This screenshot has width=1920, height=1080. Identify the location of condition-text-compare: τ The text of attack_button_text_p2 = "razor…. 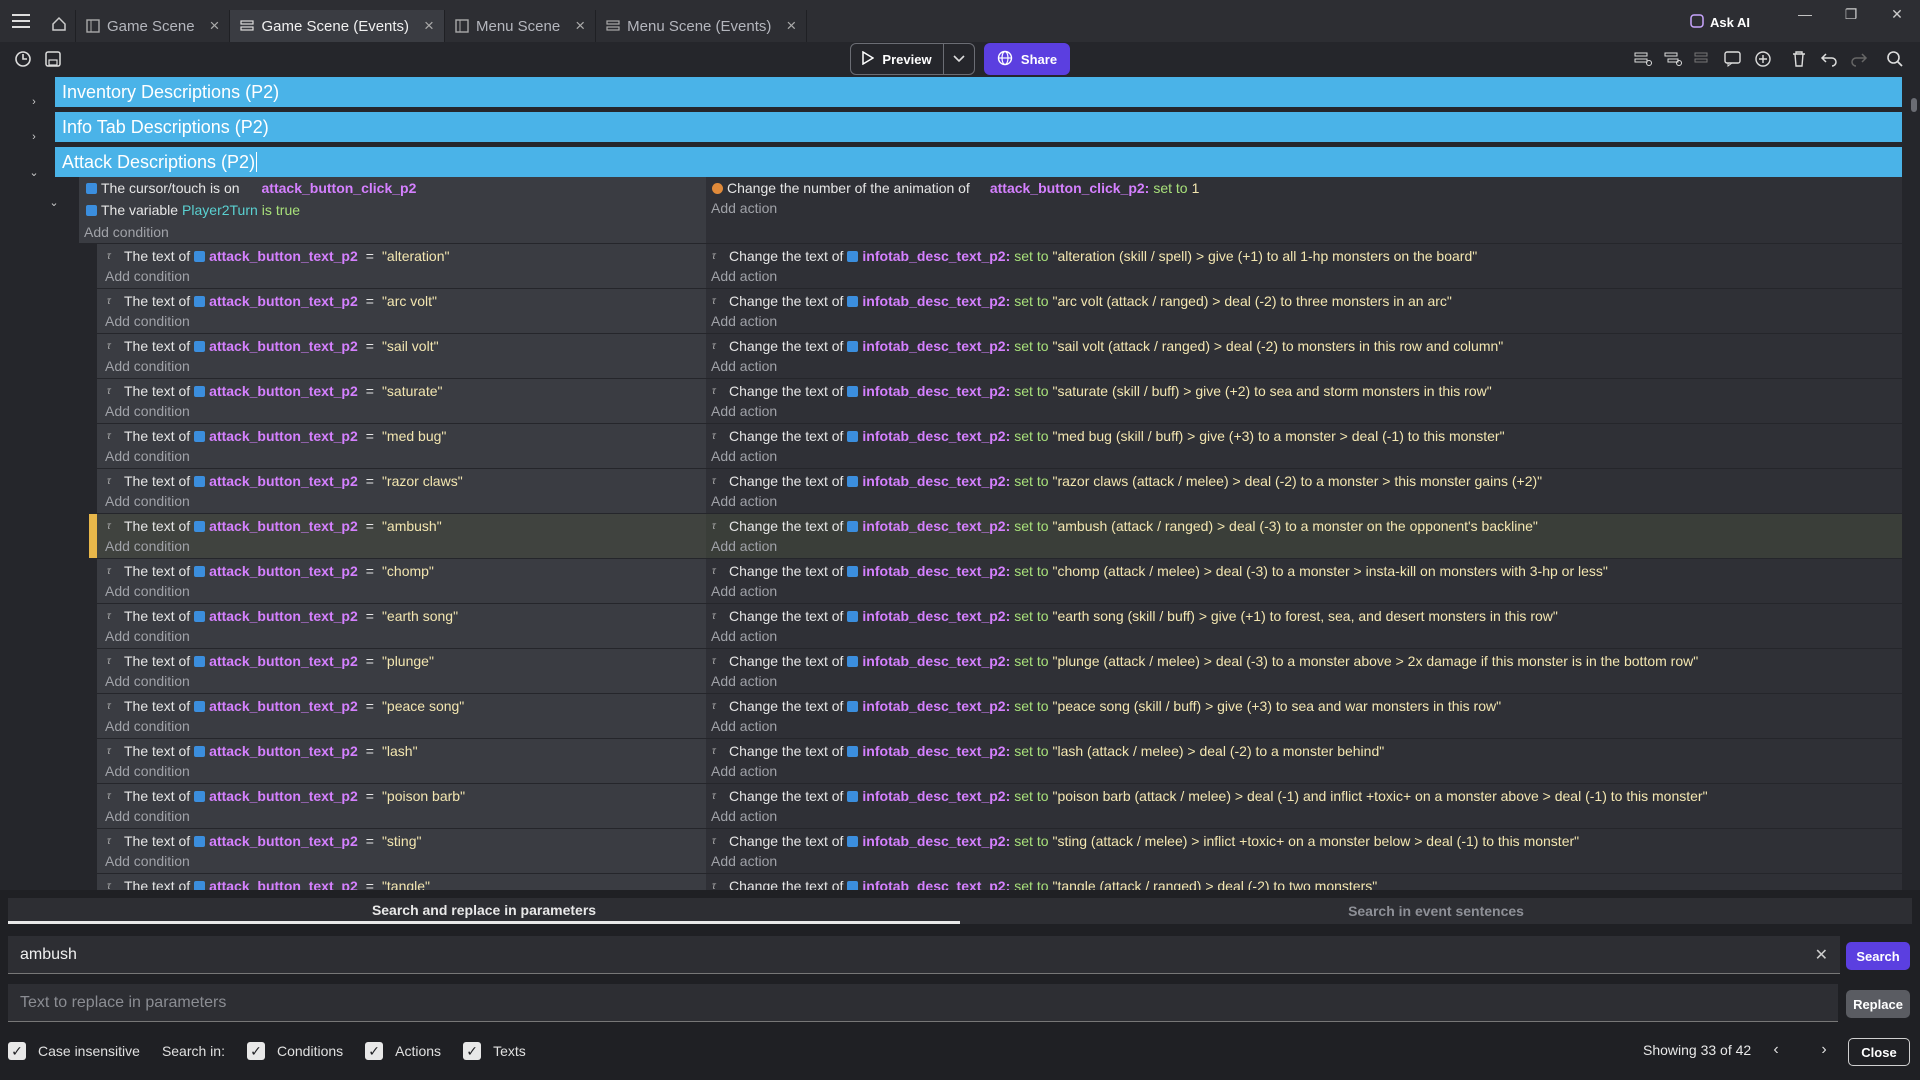
(285, 481).